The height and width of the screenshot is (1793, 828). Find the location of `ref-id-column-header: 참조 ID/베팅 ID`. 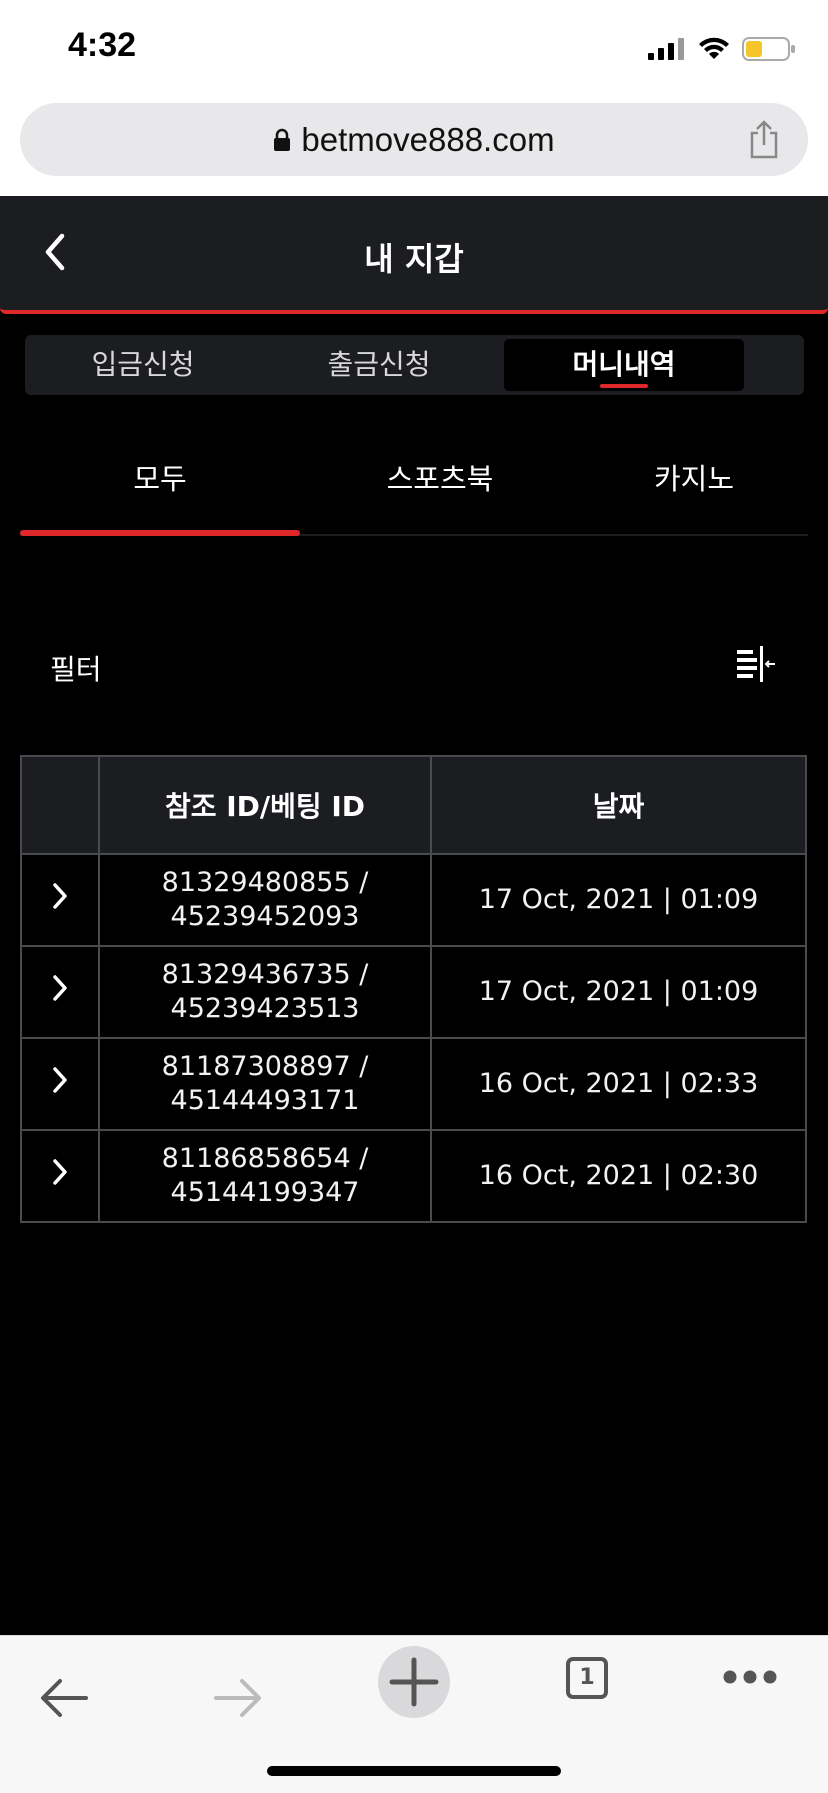

ref-id-column-header: 참조 ID/베팅 ID is located at coordinates (265, 805).